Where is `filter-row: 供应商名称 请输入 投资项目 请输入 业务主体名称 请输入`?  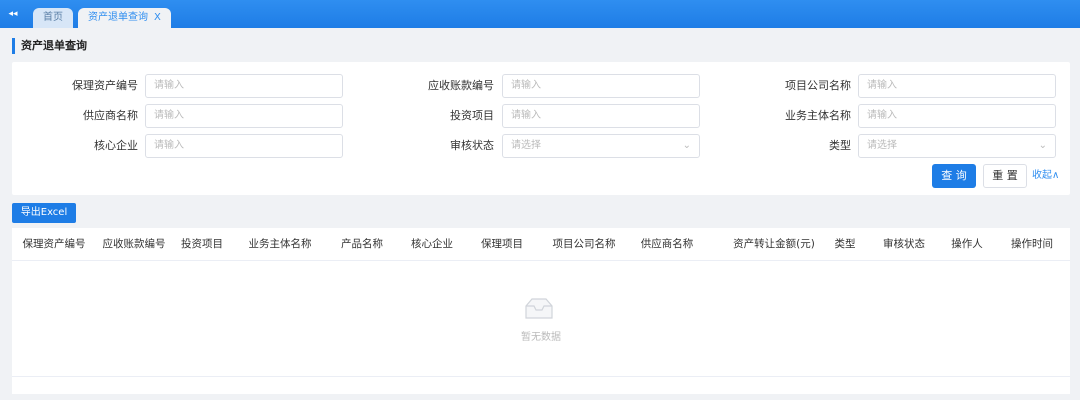 filter-row: 供应商名称 请输入 投资项目 请输入 业务主体名称 请输入 is located at coordinates (541, 116).